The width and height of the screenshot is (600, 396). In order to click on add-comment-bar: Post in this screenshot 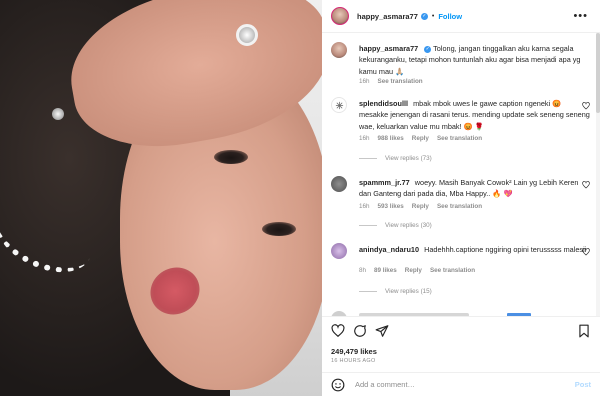, I will do `click(461, 384)`.